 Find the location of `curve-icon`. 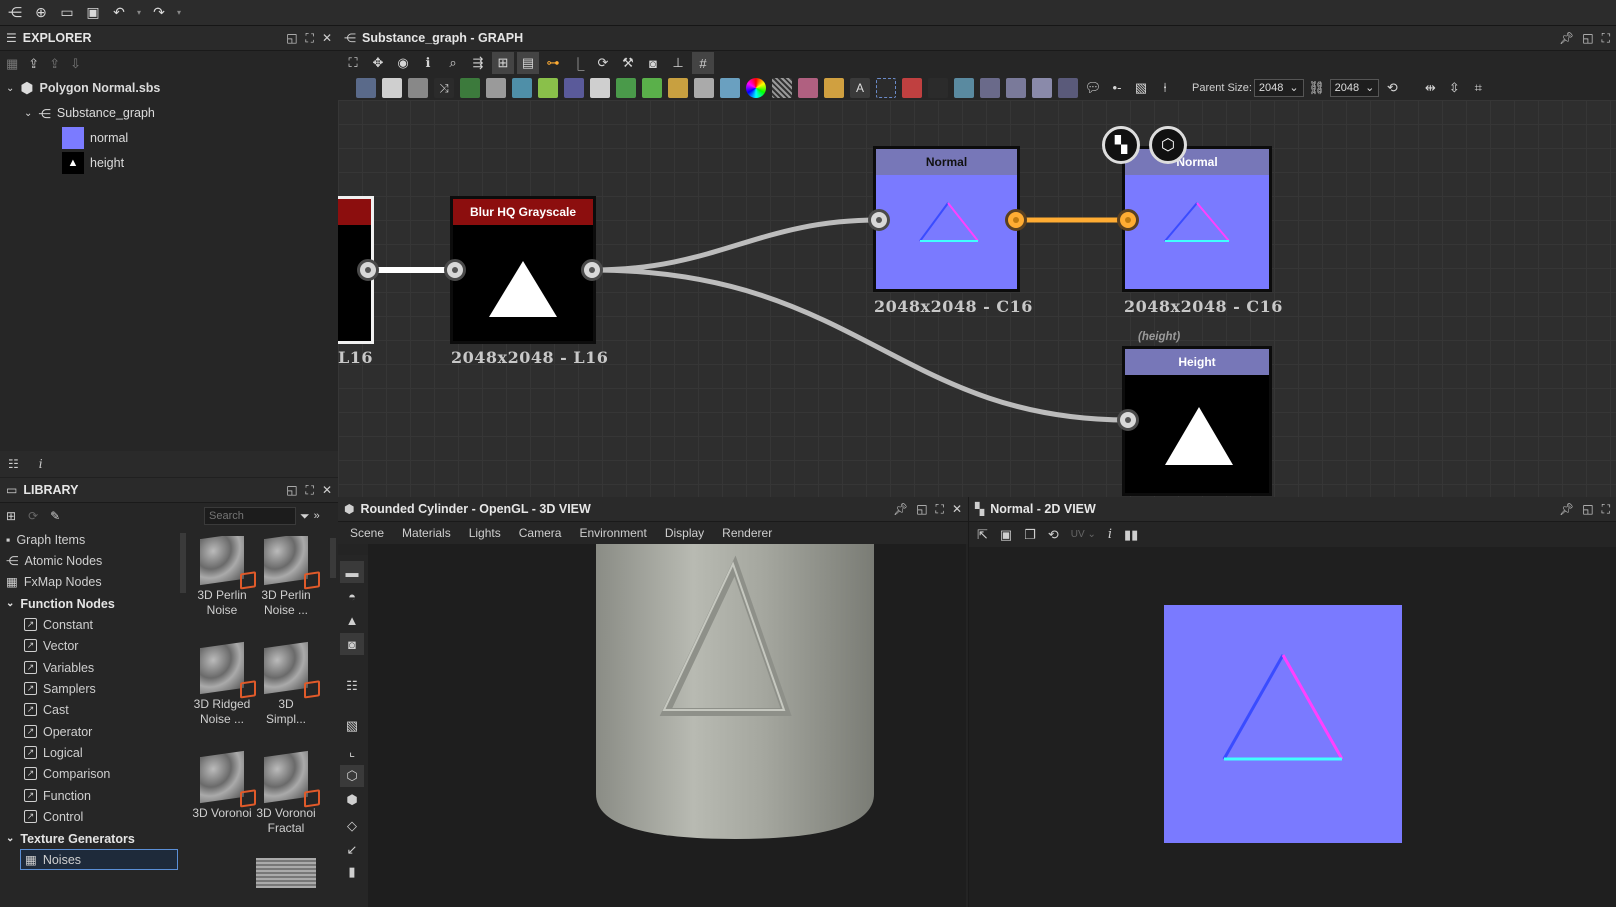

curve-icon is located at coordinates (470, 87).